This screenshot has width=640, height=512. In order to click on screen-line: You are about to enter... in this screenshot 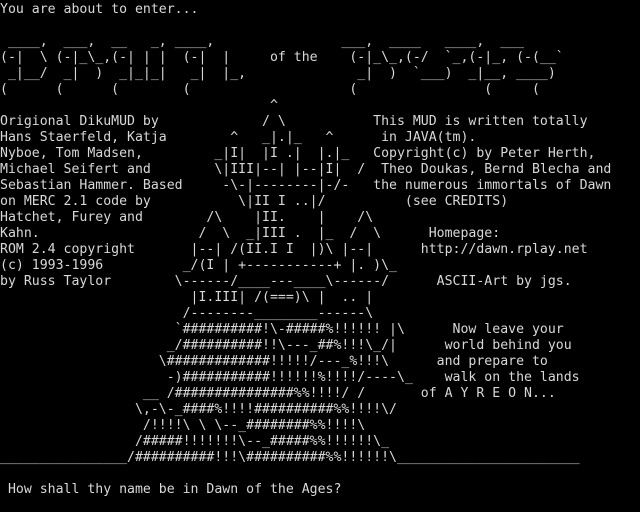, I will do `click(99, 9)`.